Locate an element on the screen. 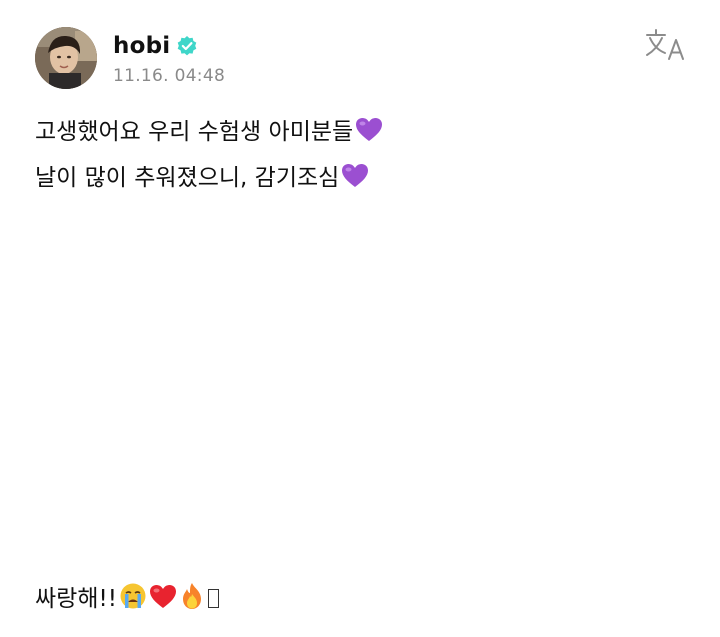 This screenshot has height=637, width=720. red-heart-icon is located at coordinates (163, 603).